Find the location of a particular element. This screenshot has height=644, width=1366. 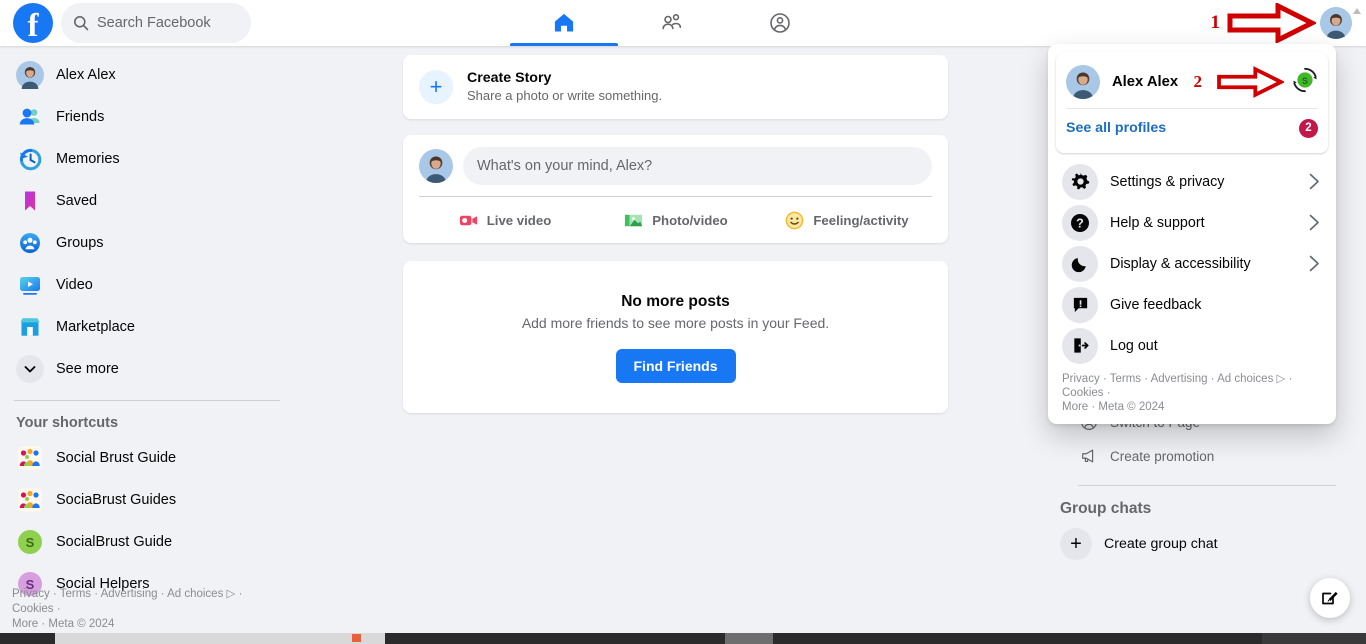

group-photo-icon is located at coordinates (30, 500).